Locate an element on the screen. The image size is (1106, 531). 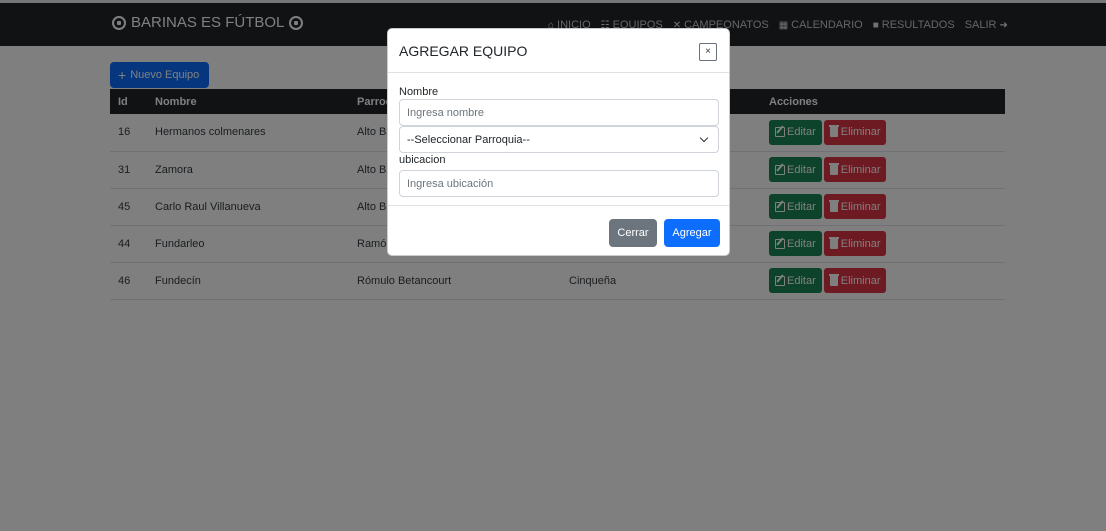
name-label: Nombre is located at coordinates (419, 92).